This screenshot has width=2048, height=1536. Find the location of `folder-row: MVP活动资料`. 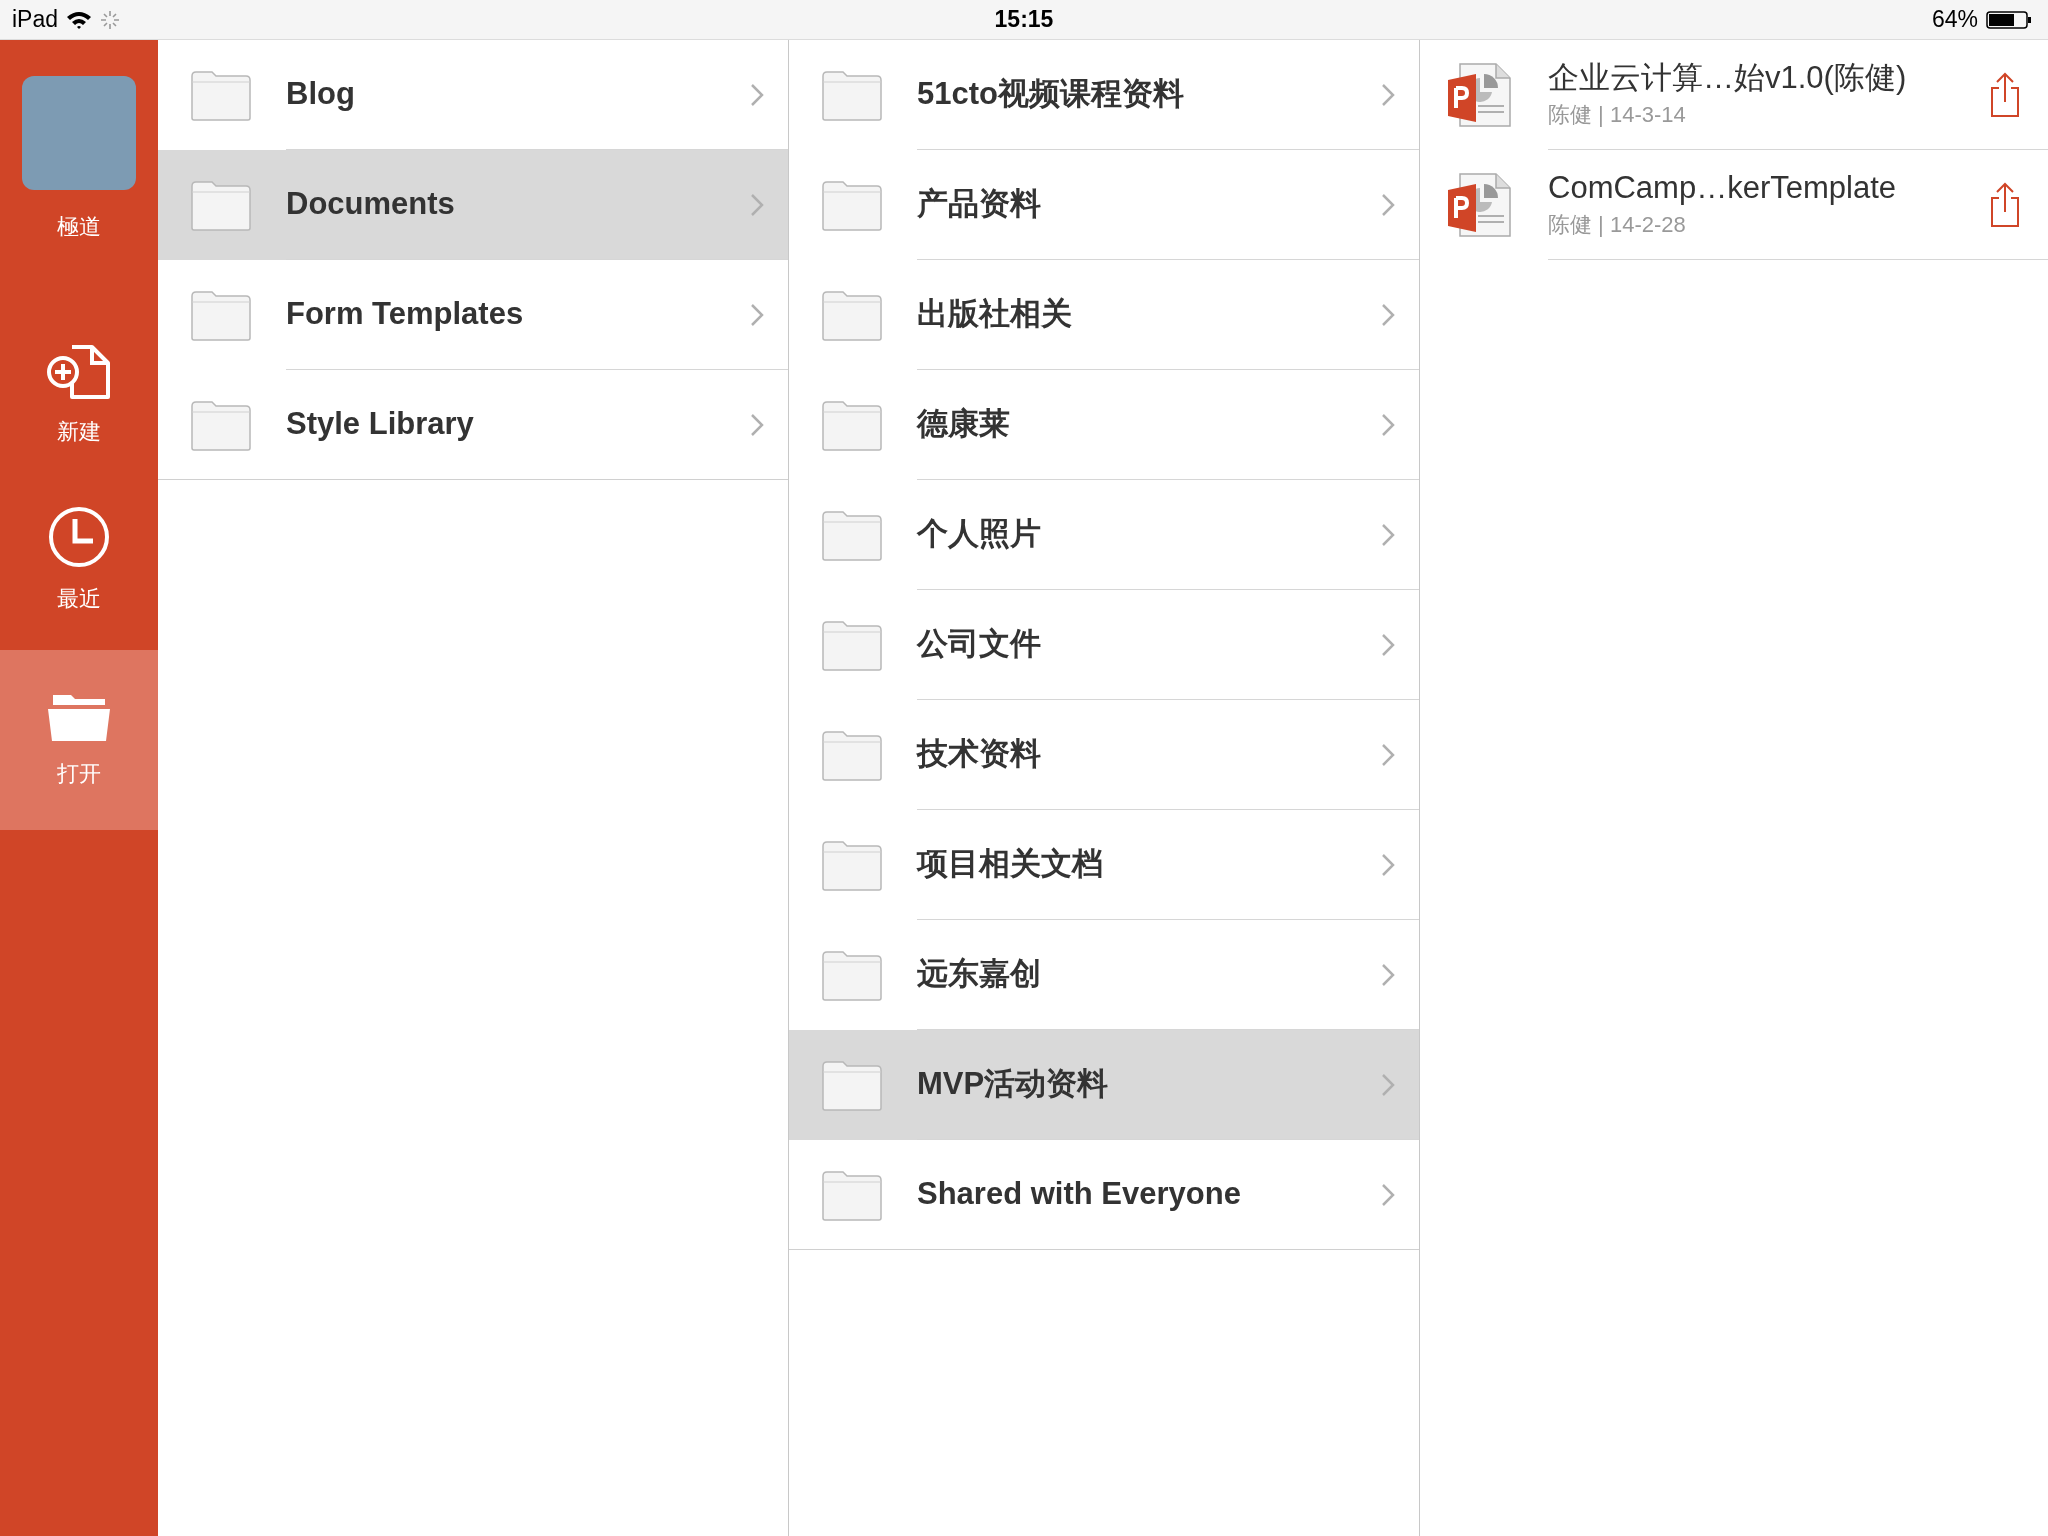

folder-row: MVP活动资料 is located at coordinates (1104, 1085).